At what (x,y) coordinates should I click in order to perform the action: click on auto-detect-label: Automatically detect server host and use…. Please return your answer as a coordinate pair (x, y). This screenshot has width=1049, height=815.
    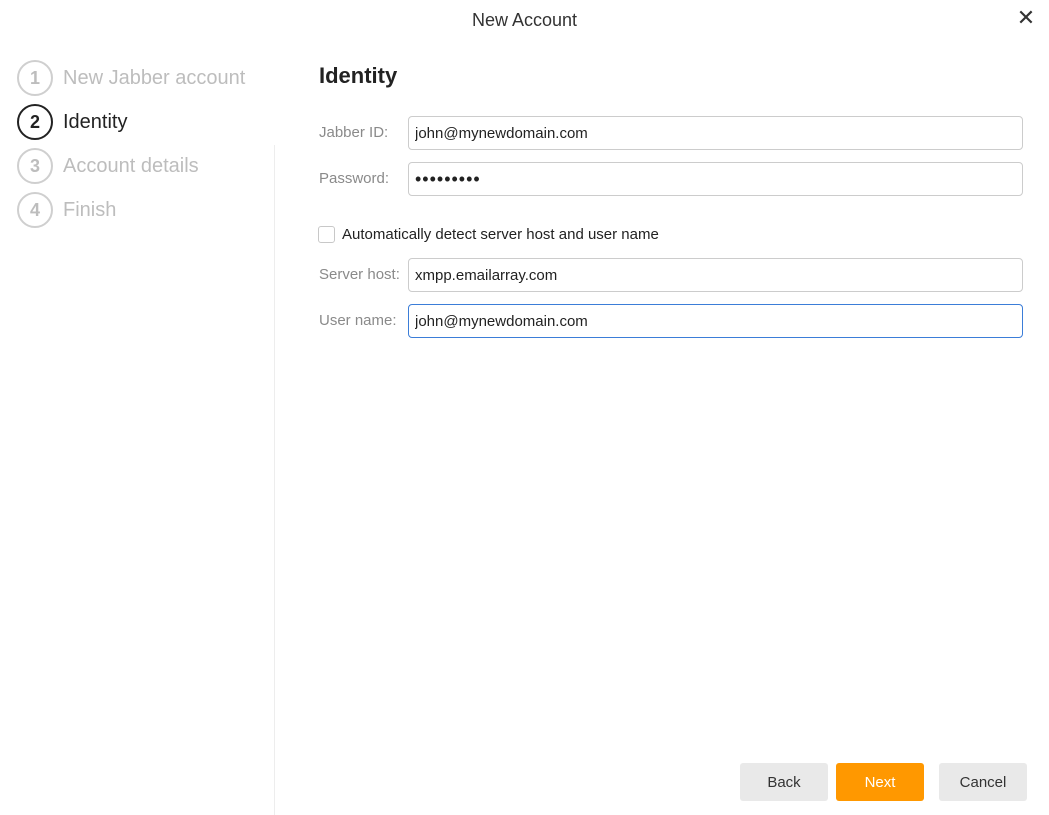
    Looking at the image, I should click on (500, 234).